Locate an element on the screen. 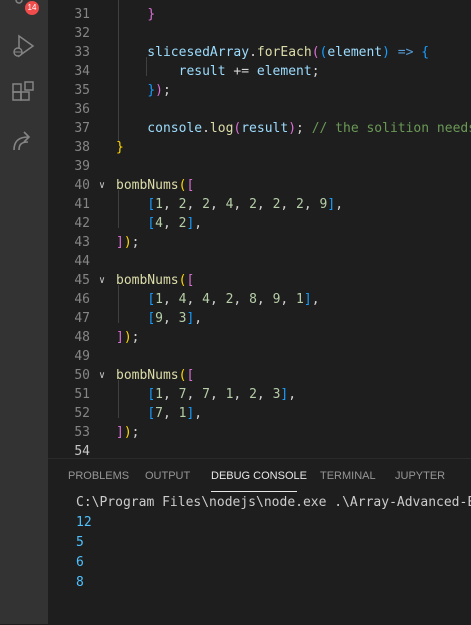 This screenshot has height=625, width=471. code-line: 38} is located at coordinates (259, 147).